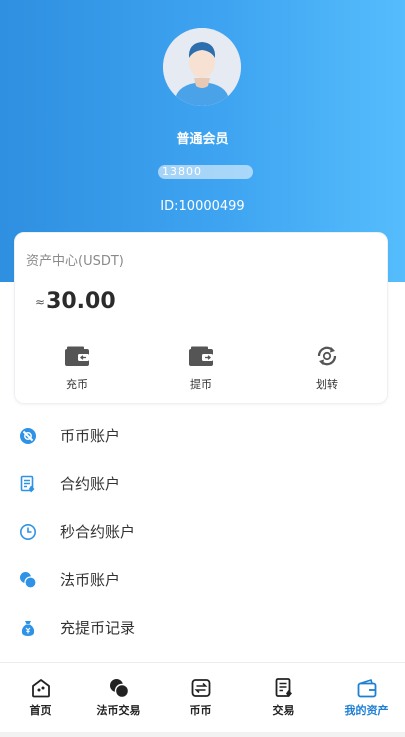  I want to click on deposit-button: 充币, so click(77, 369).